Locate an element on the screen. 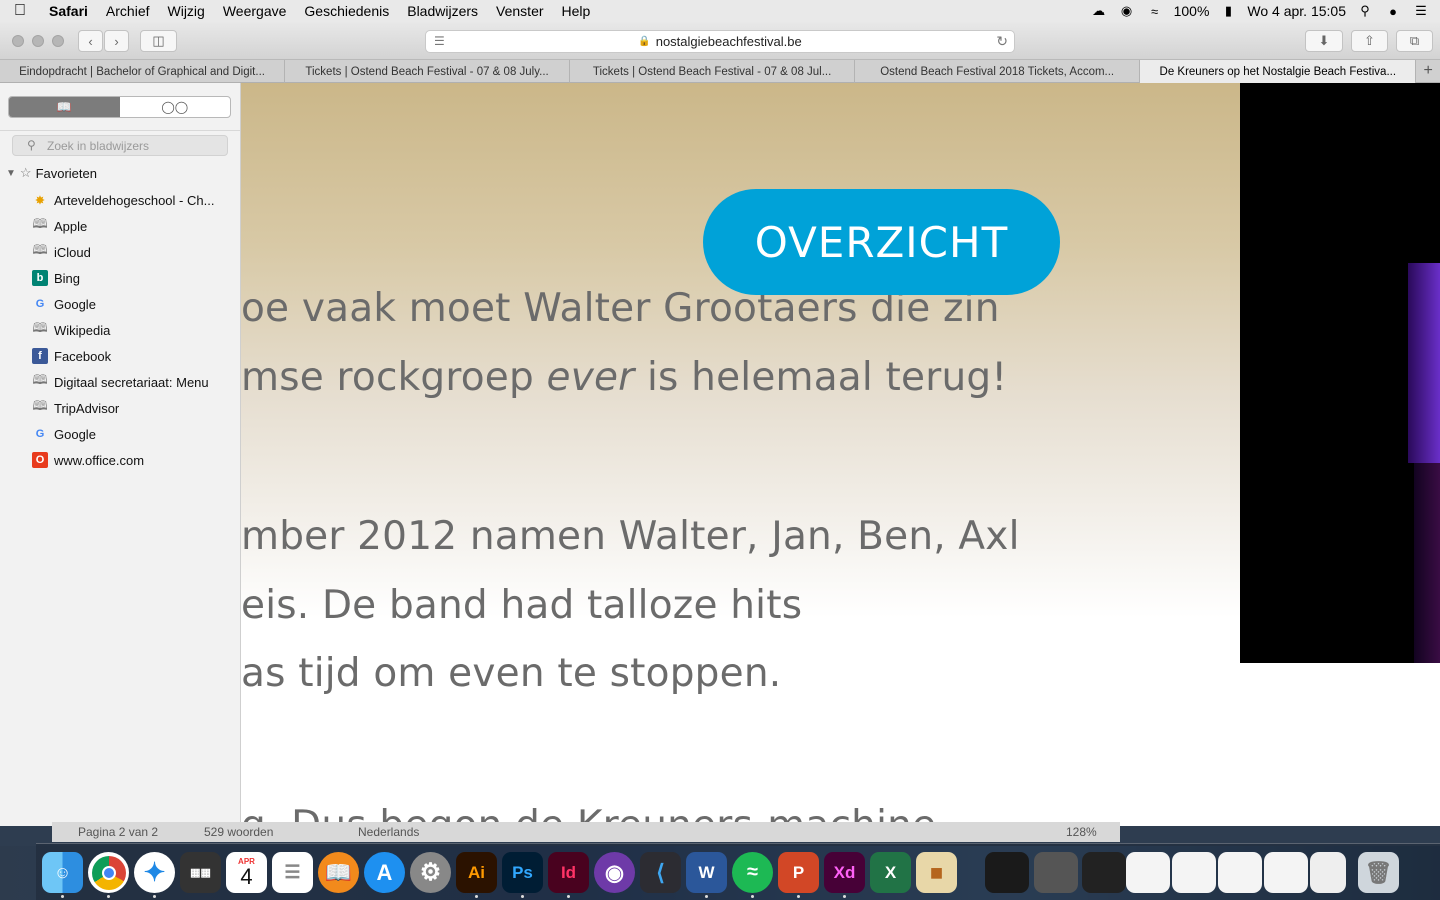  bookmark-bing: b Bing is located at coordinates (134, 278).